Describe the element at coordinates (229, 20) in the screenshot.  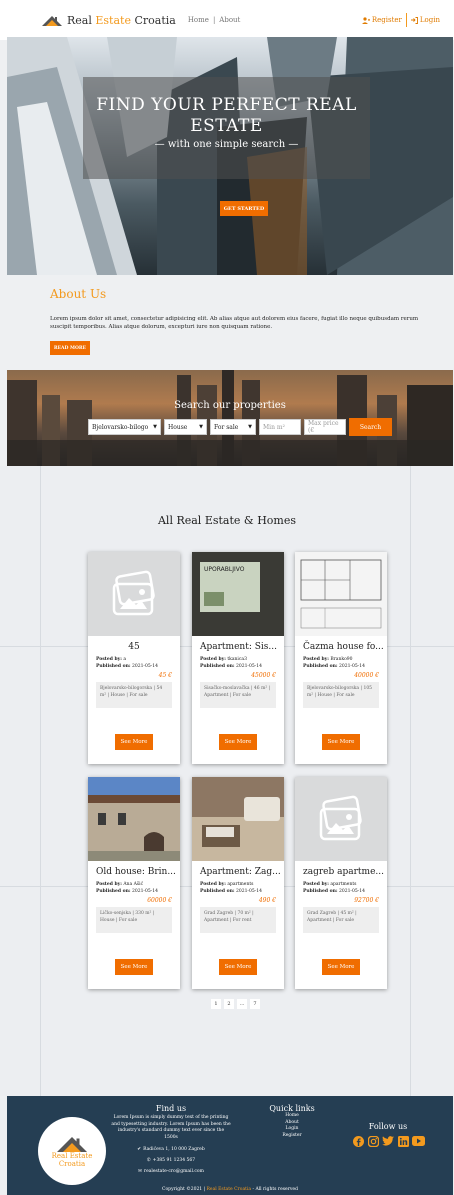
I see `nav-about-link: About` at that location.